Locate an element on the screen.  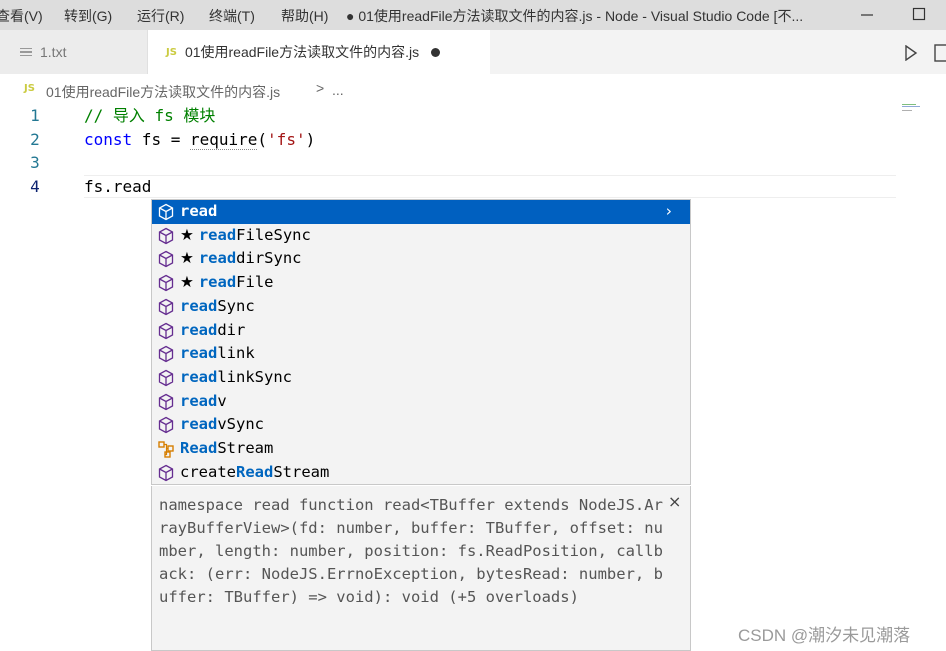
suggest-item-label: ★ readdirSync is located at coordinates (240, 259).